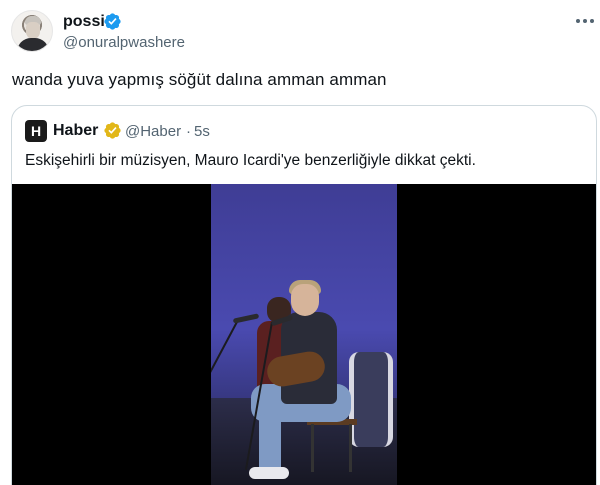  Describe the element at coordinates (586, 21) in the screenshot. I see `more-icon` at that location.